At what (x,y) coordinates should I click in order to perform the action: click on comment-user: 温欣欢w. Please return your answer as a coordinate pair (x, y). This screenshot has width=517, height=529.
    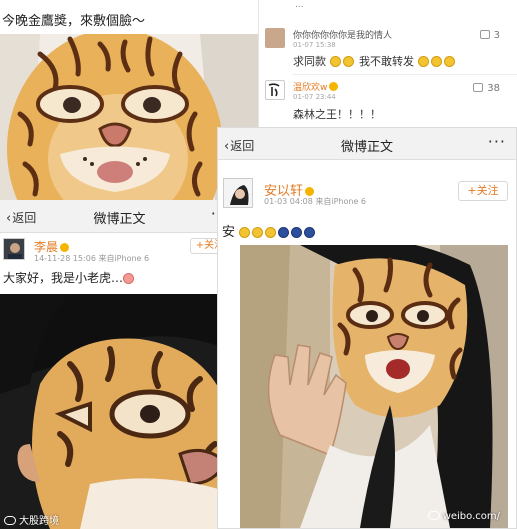
    Looking at the image, I should click on (316, 86).